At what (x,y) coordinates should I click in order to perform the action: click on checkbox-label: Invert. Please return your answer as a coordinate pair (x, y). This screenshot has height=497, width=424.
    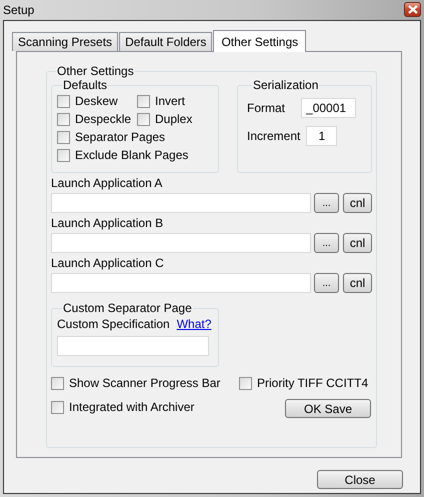
    Looking at the image, I should click on (170, 101).